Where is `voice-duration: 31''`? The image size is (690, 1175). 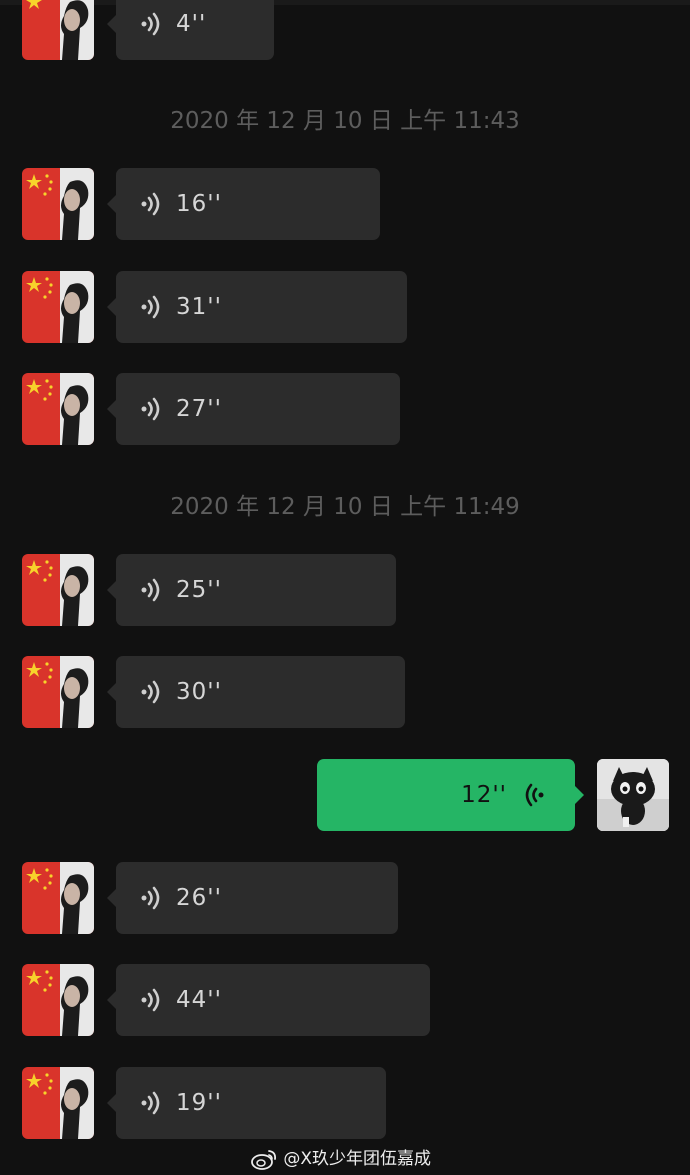 voice-duration: 31'' is located at coordinates (199, 307).